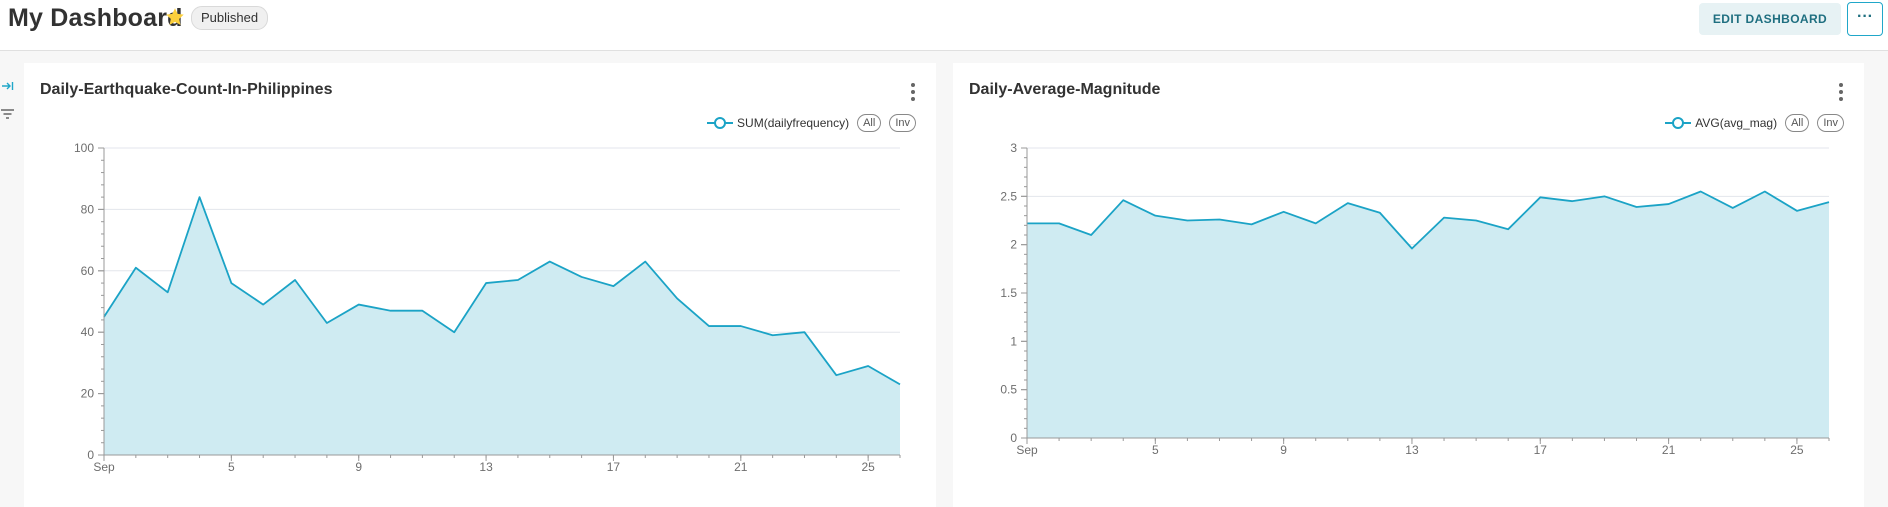 The height and width of the screenshot is (507, 1888). I want to click on y-tick-label: 80, so click(88, 209).